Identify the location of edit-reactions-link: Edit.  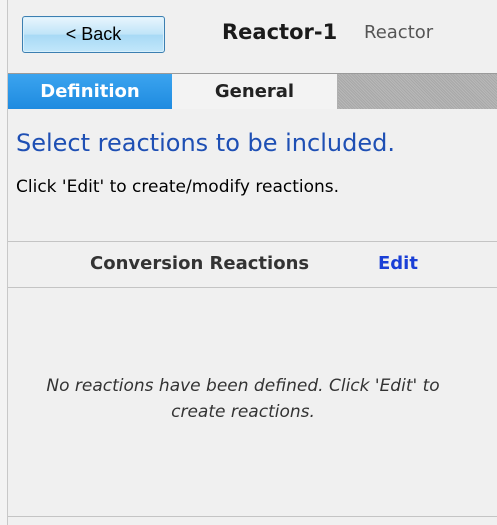
(398, 263).